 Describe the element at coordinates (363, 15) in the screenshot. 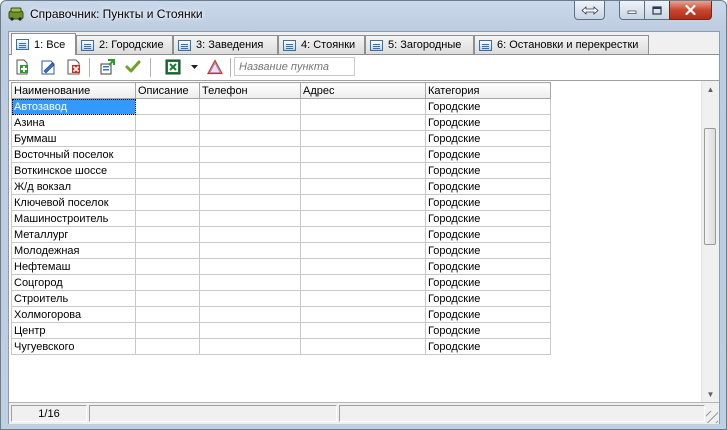

I see `title-bar: Справочник: Пункты и Стоянки` at that location.